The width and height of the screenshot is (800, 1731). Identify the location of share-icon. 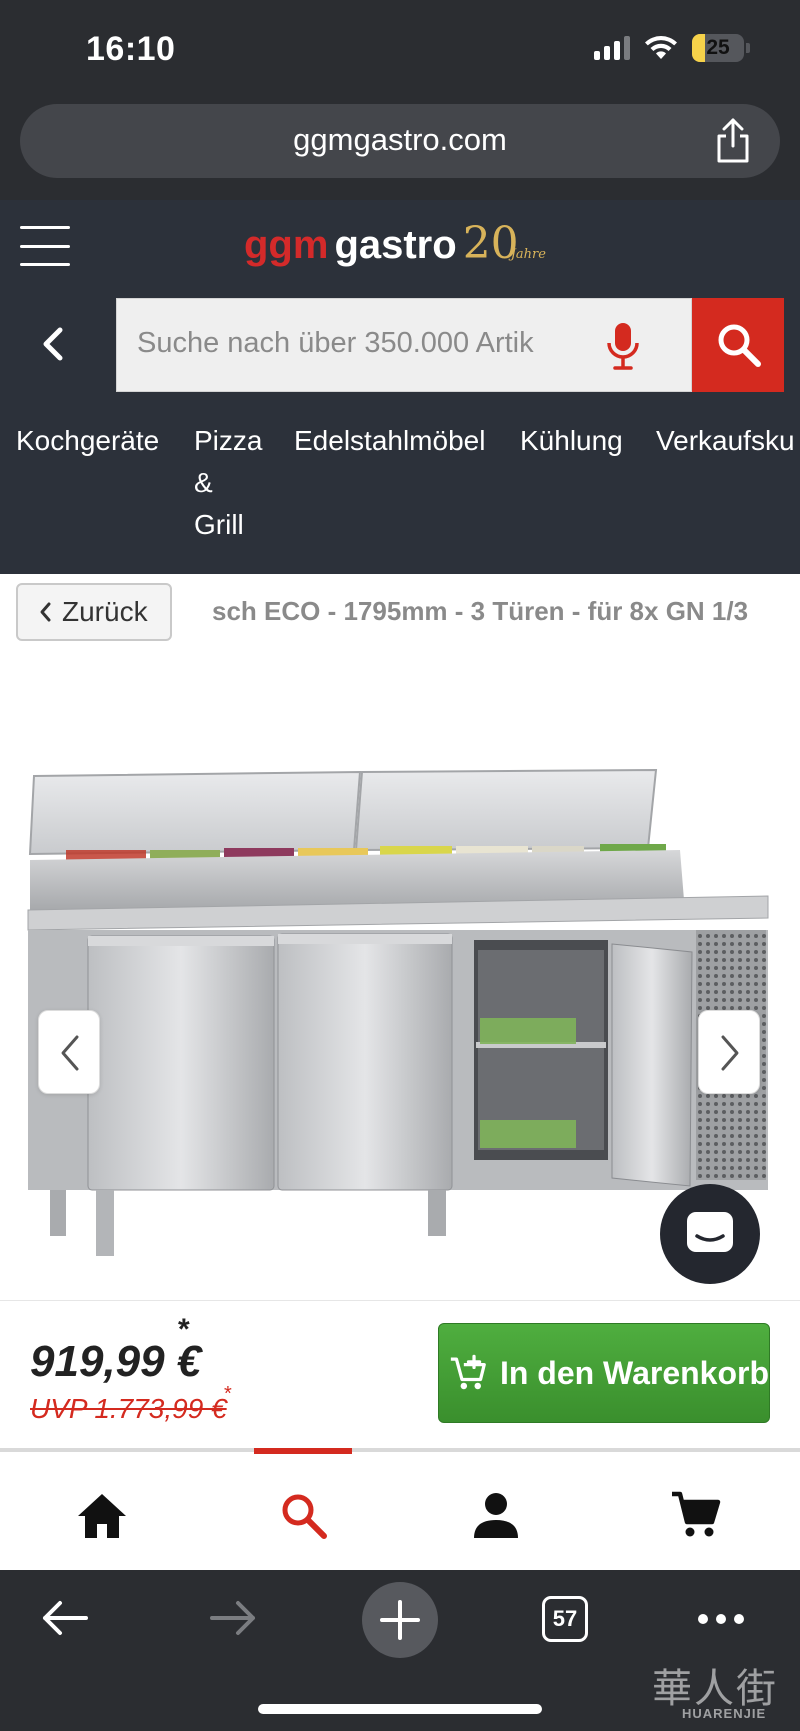
(733, 141).